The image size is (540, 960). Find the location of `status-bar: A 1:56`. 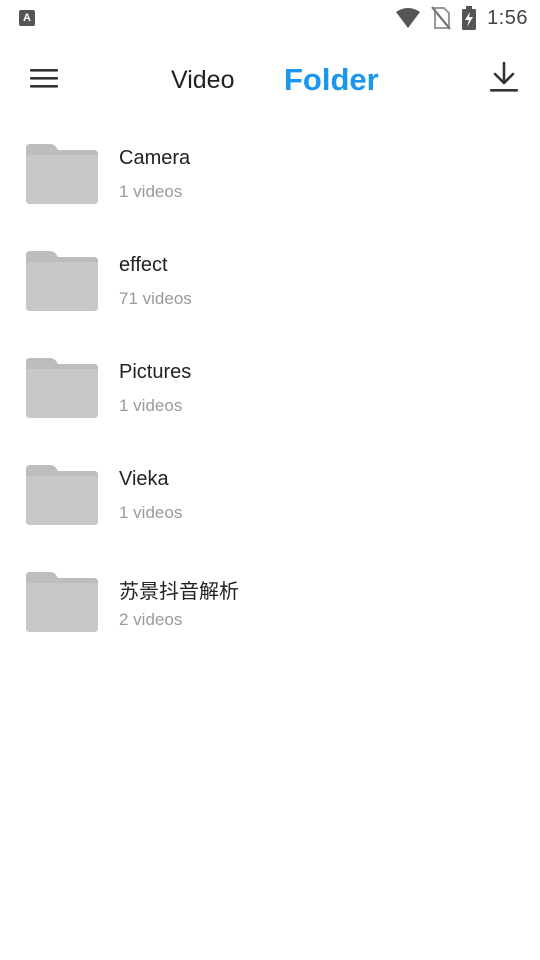

status-bar: A 1:56 is located at coordinates (270, 18).